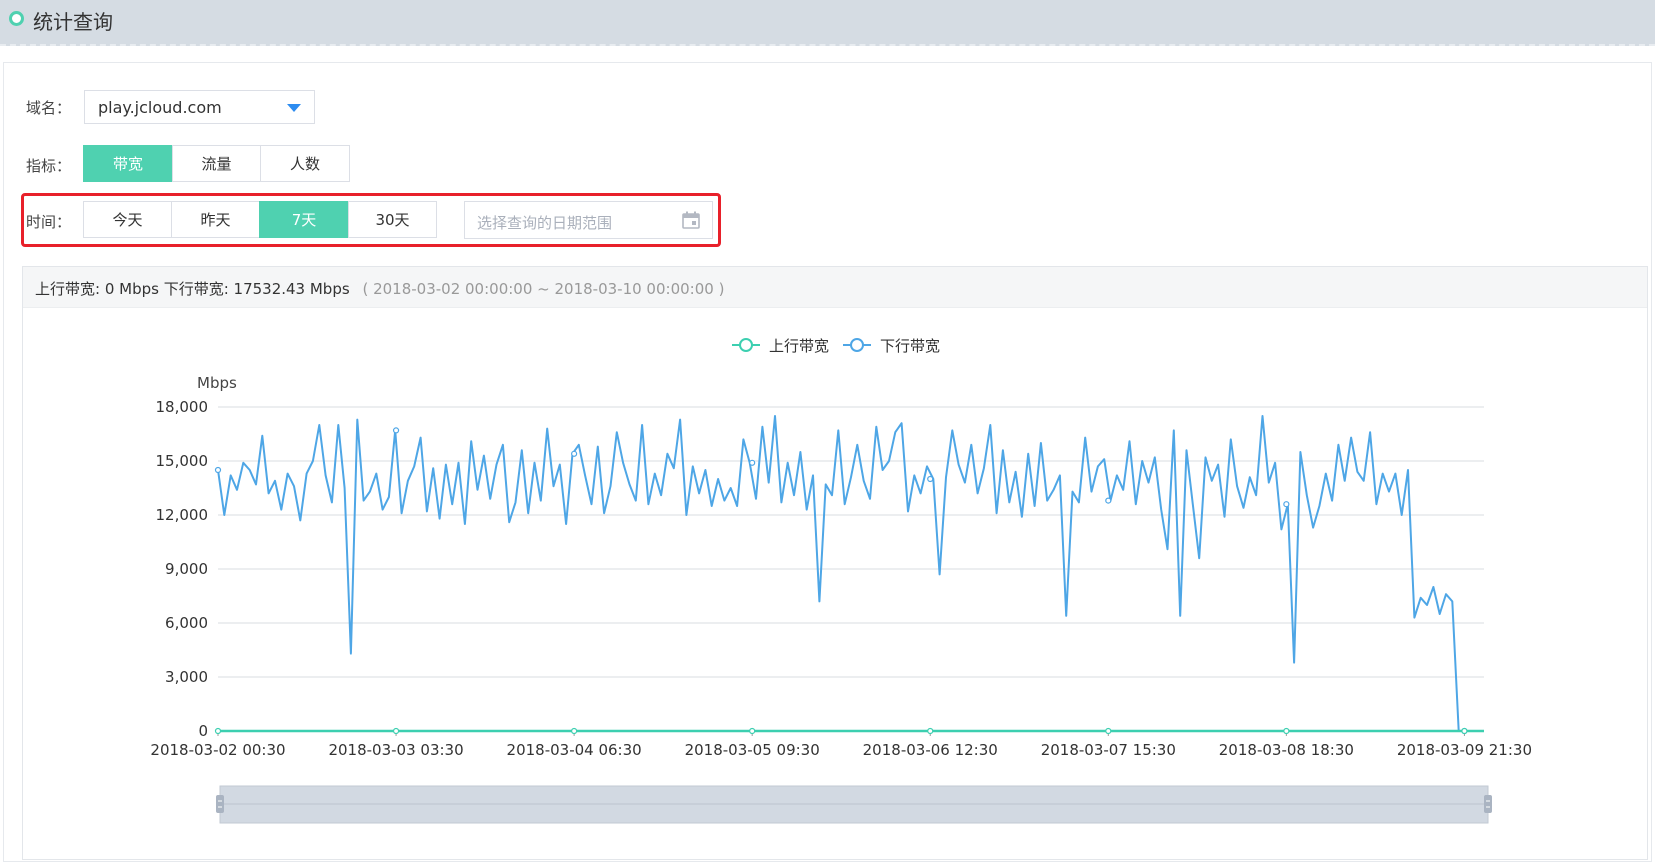  I want to click on x-tick-label: 2018-03-03 03:30, so click(395, 750).